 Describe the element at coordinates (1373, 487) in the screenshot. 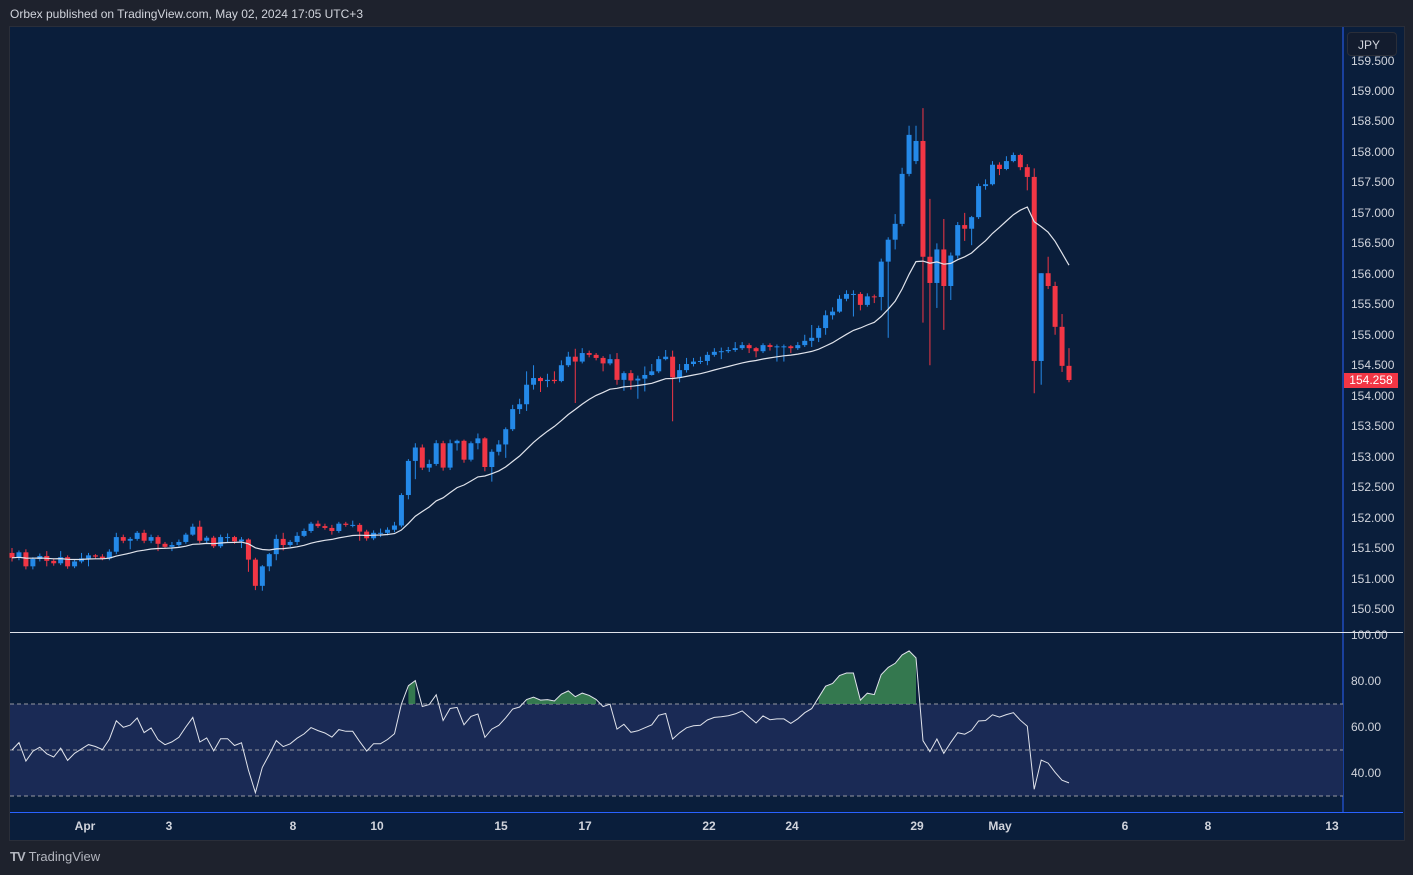

I see `price-tick-label: 152.500` at that location.